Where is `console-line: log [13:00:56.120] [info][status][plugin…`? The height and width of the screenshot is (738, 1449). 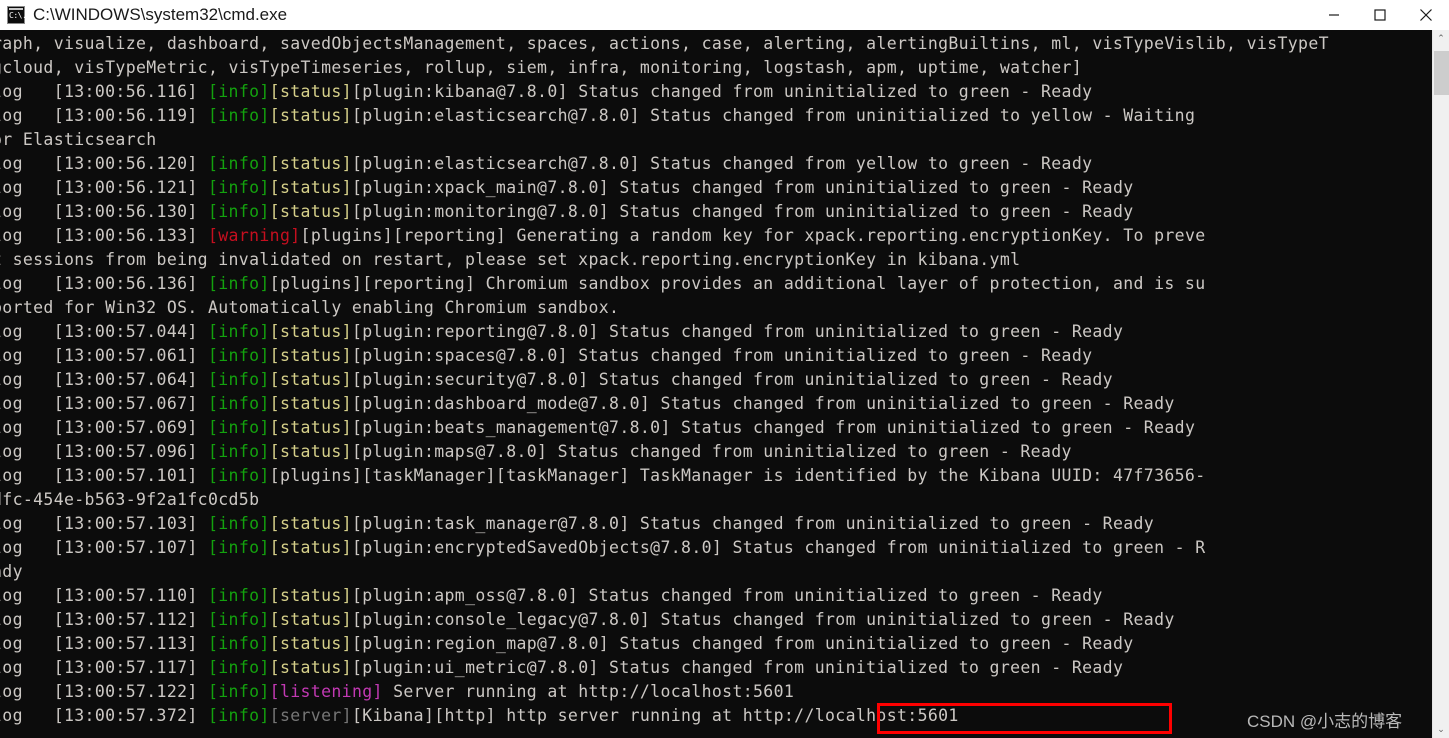 console-line: log [13:00:56.120] [info][status][plugin… is located at coordinates (716, 164).